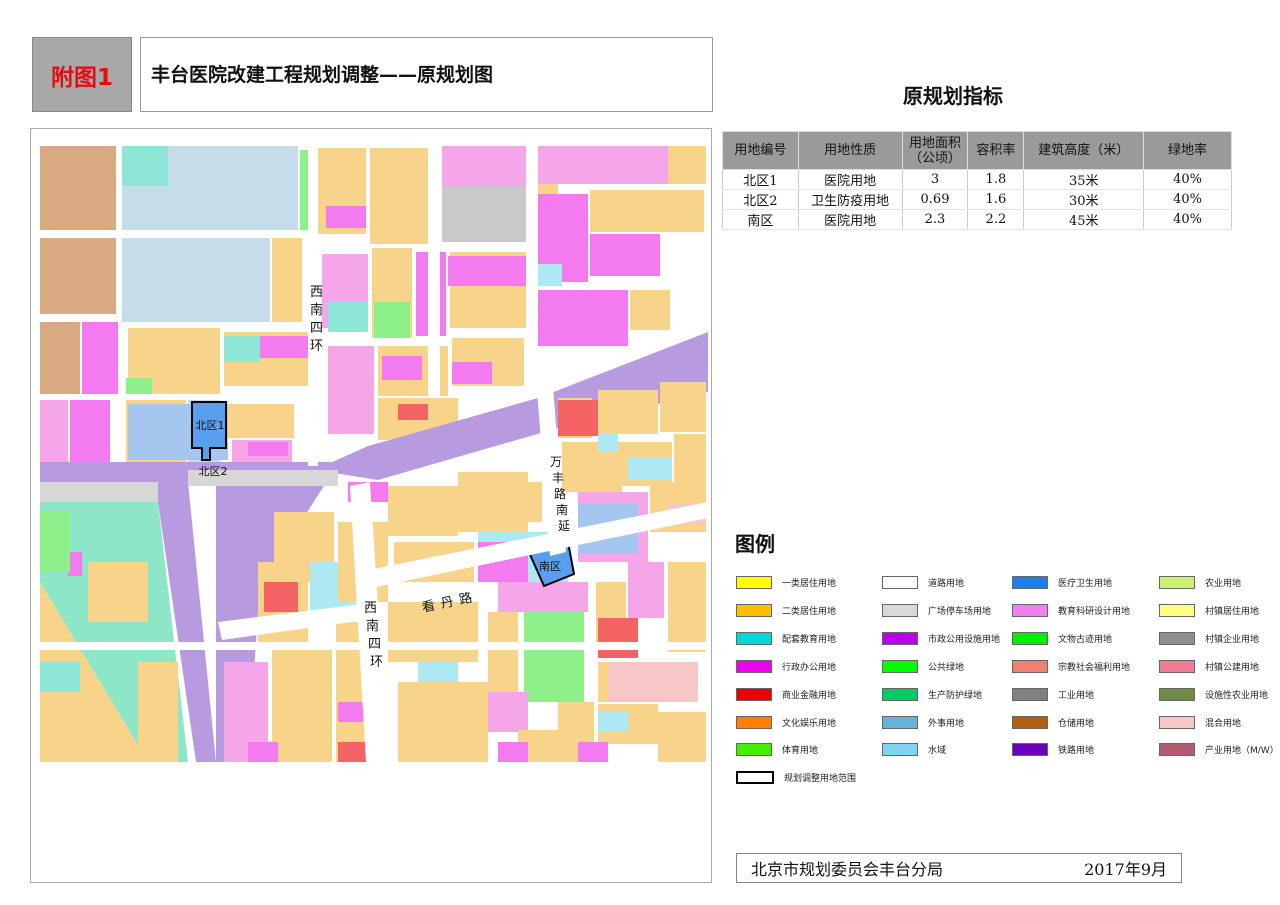 The width and height of the screenshot is (1280, 905). I want to click on legend-item: 村镇公建用地, so click(1209, 666).